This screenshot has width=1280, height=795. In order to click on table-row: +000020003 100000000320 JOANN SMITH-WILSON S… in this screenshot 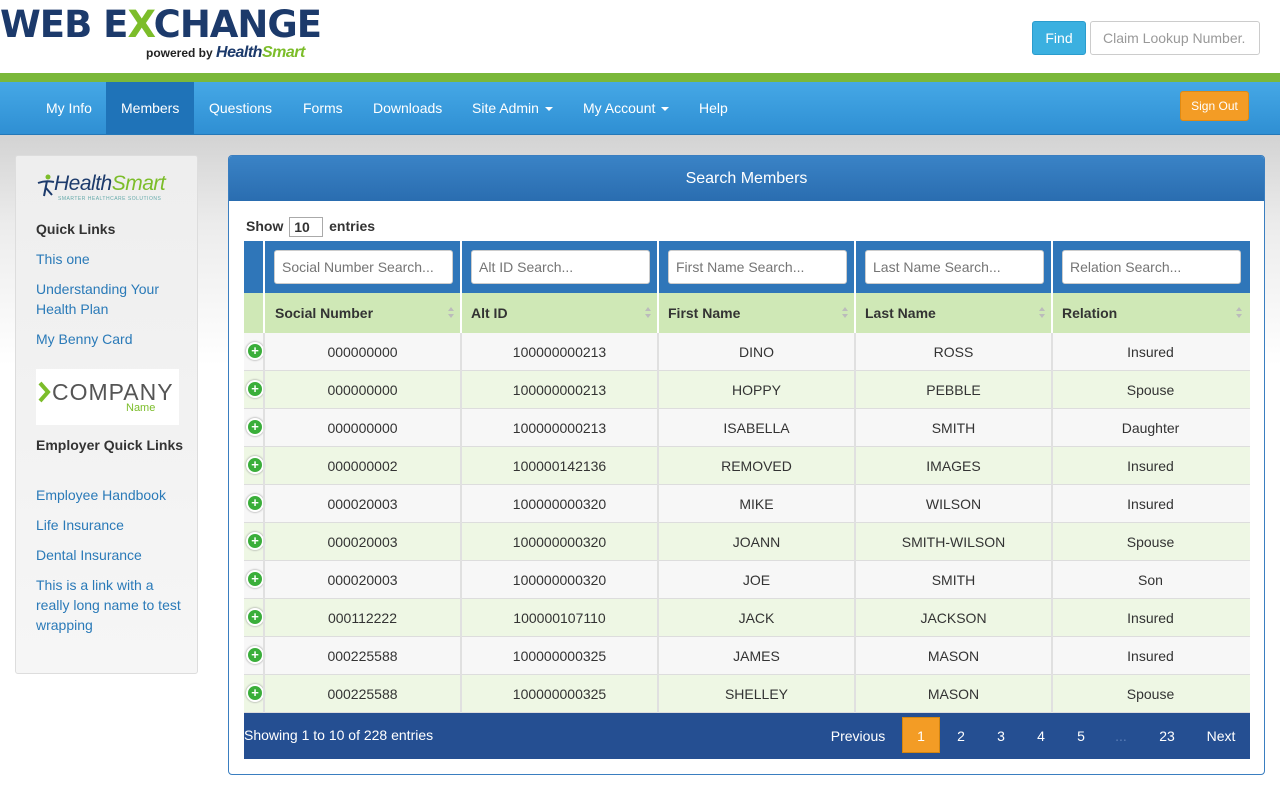, I will do `click(747, 542)`.